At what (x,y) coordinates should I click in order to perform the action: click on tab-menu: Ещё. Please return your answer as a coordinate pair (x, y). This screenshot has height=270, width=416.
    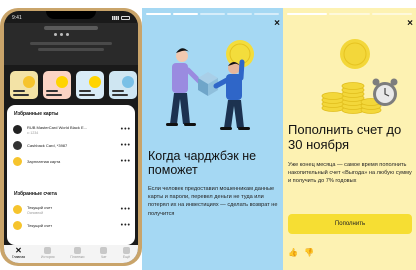
    Looking at the image, I should click on (126, 253).